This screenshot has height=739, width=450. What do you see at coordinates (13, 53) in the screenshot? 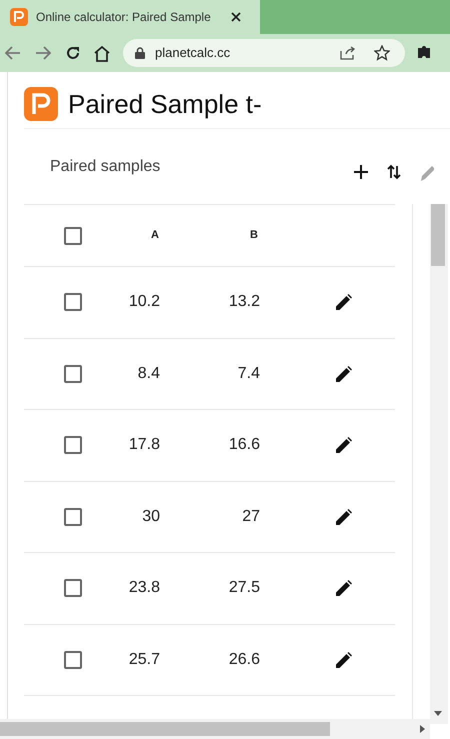
I see `back-icon` at bounding box center [13, 53].